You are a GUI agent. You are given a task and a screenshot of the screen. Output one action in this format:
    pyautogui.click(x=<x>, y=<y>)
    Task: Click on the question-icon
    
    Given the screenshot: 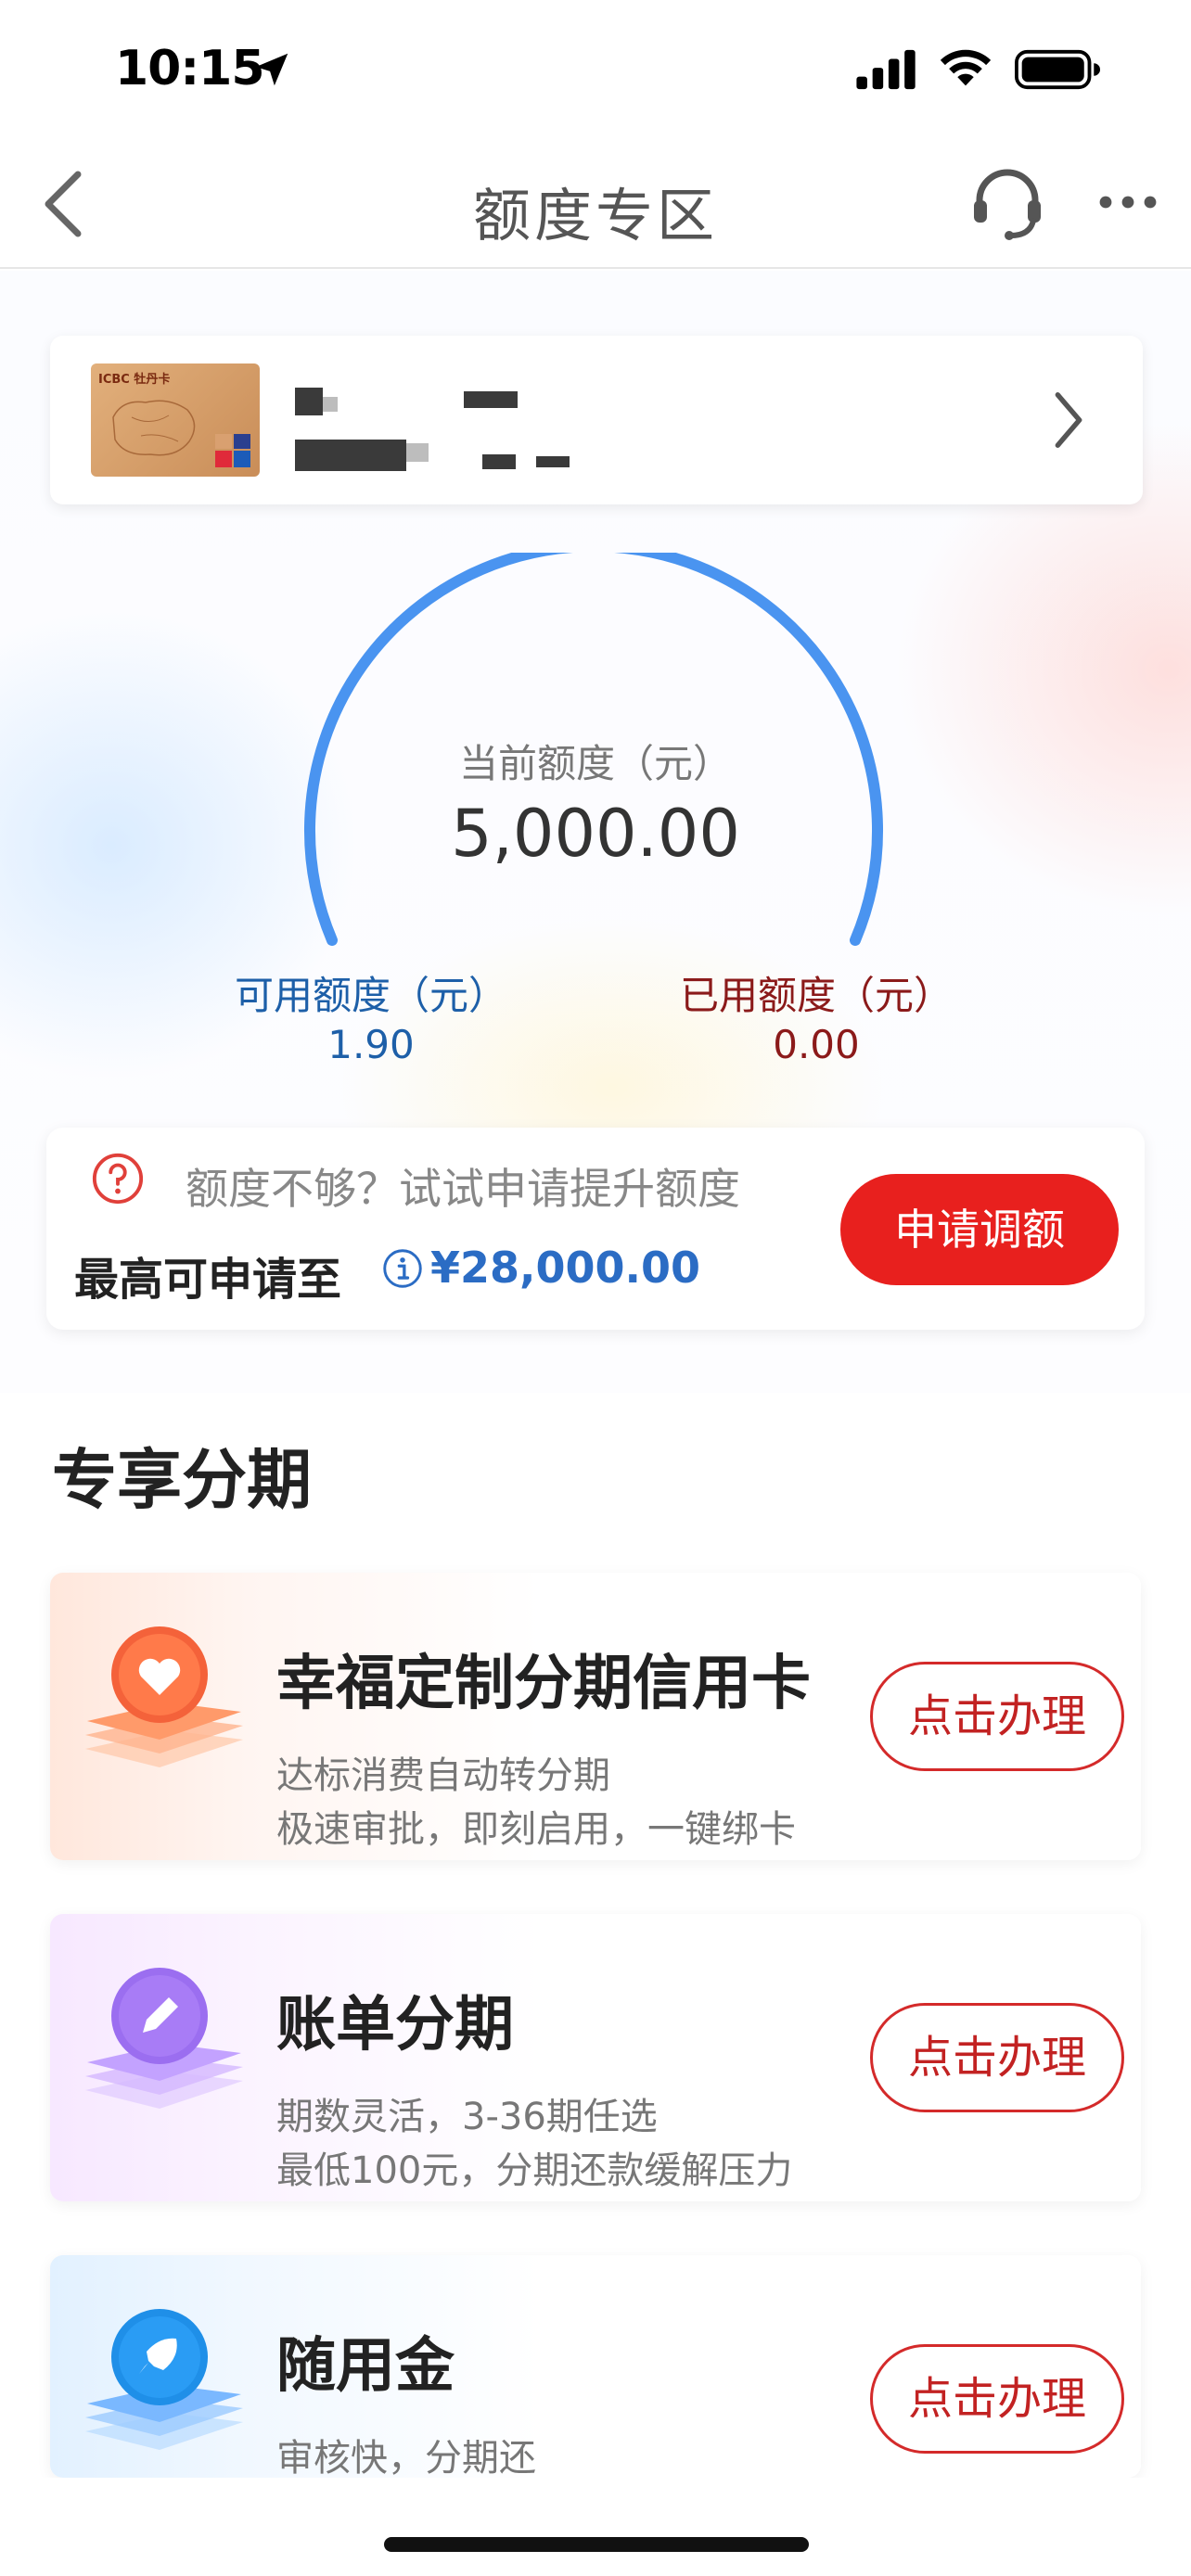 What is the action you would take?
    pyautogui.click(x=118, y=1179)
    